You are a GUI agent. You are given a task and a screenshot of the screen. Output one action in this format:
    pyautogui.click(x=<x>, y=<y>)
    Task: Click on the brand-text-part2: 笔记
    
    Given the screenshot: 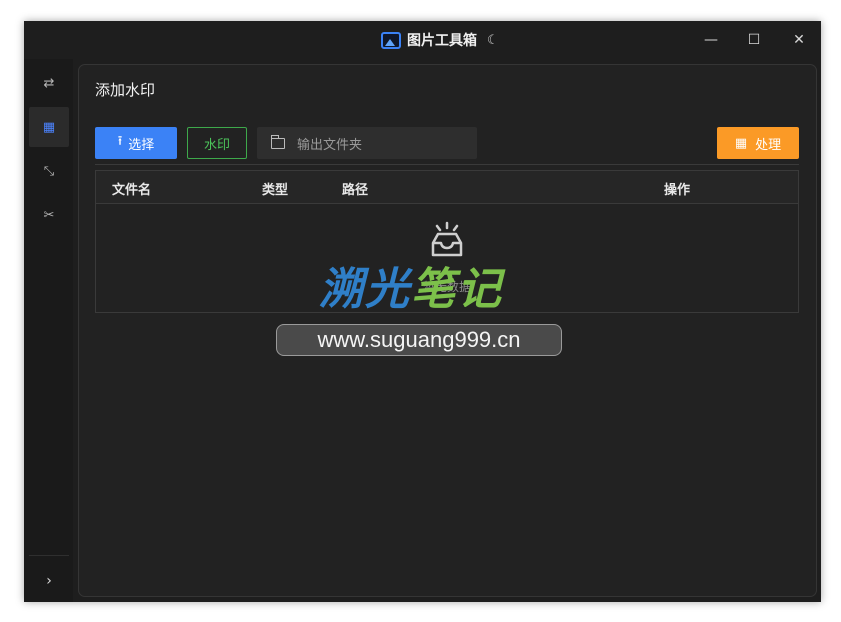 What is the action you would take?
    pyautogui.click(x=457, y=289)
    